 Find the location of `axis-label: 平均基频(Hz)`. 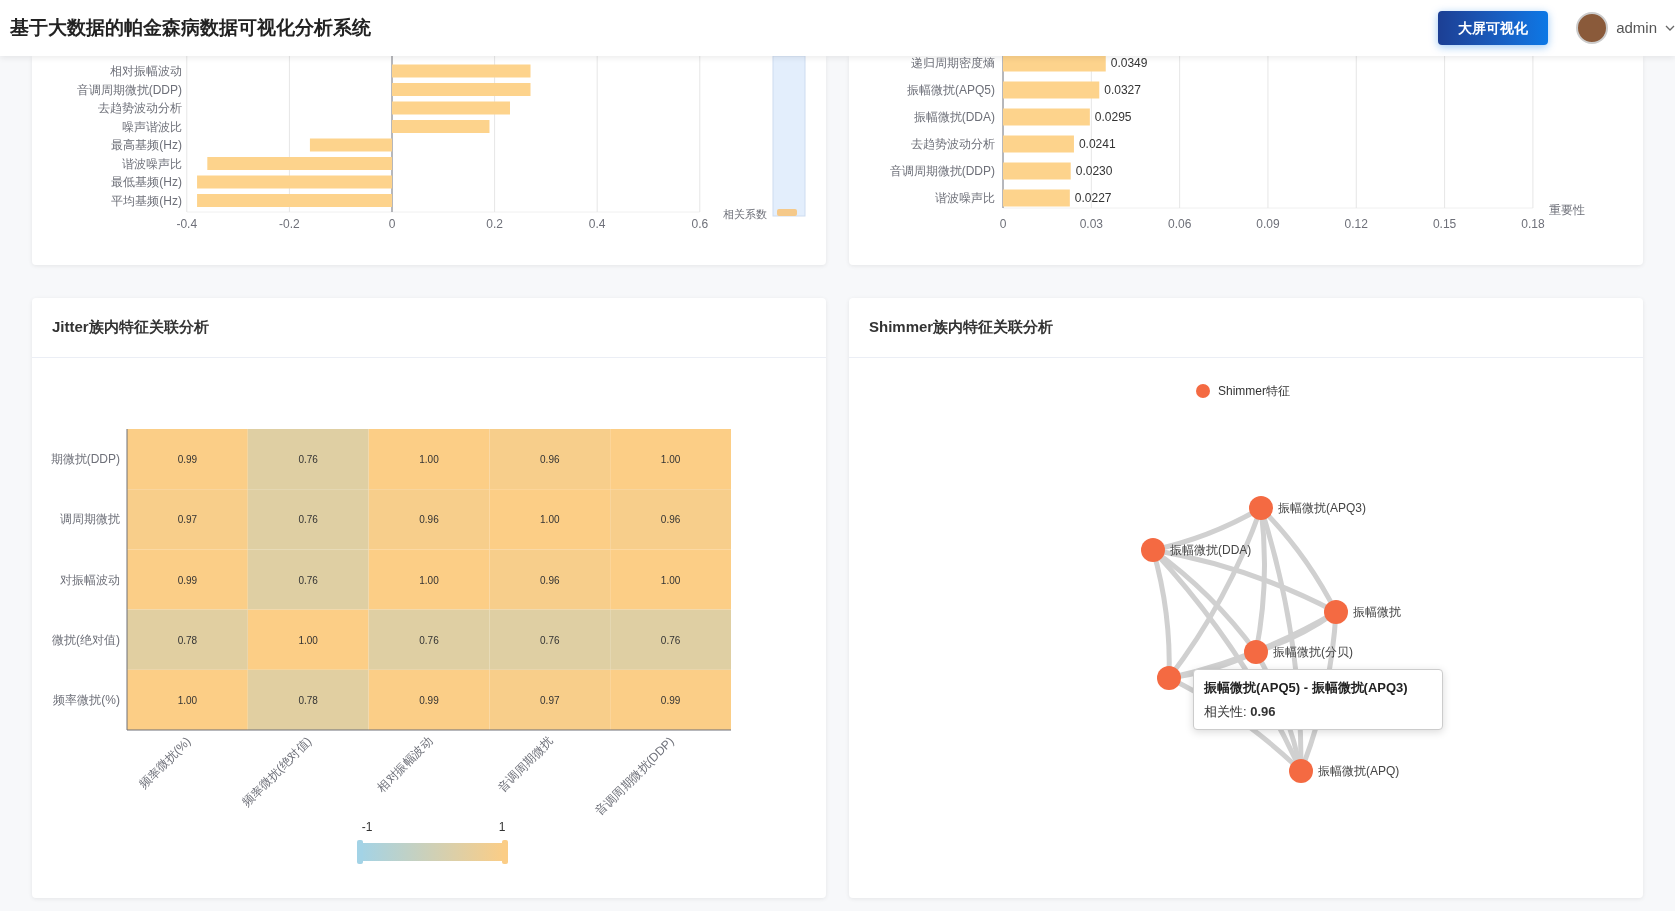

axis-label: 平均基频(Hz) is located at coordinates (146, 200).